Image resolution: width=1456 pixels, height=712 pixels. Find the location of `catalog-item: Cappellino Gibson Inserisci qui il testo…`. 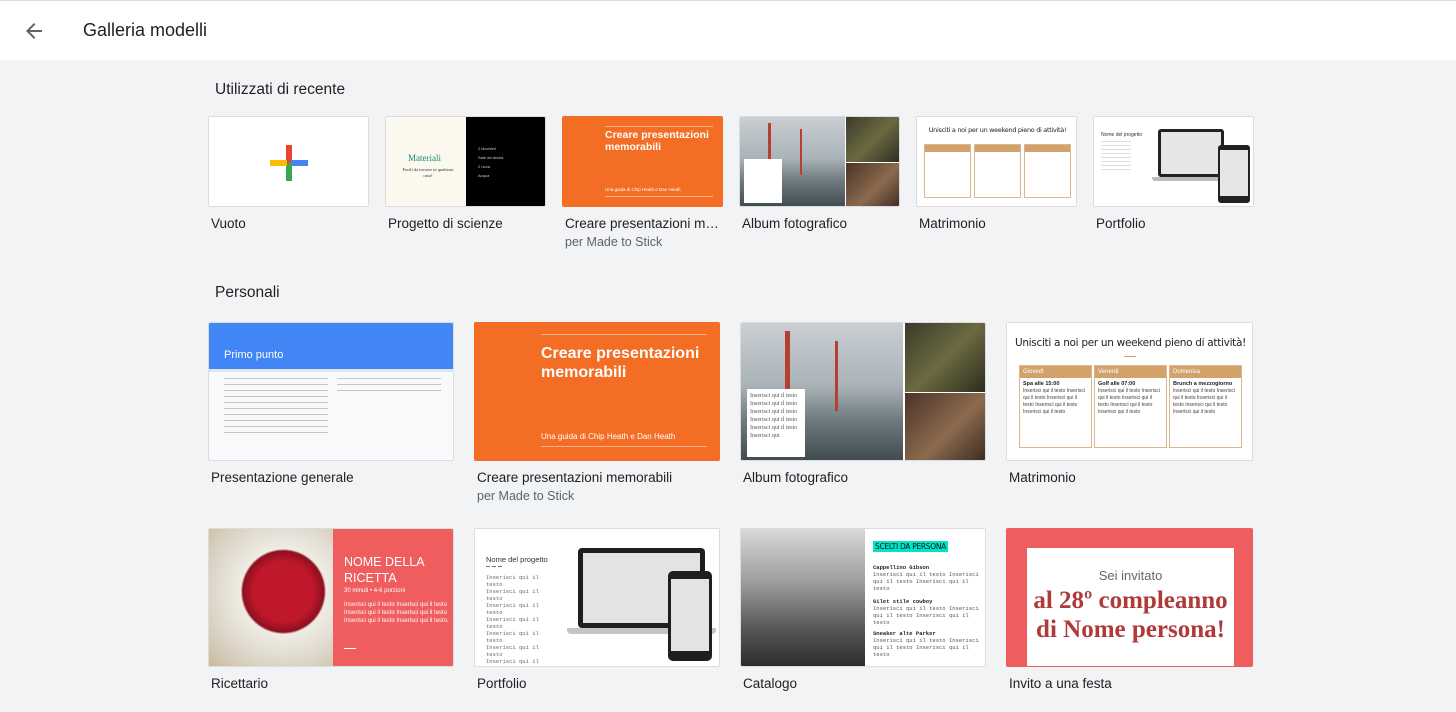

catalog-item: Cappellino Gibson Inserisci qui il testo… is located at coordinates (928, 578).